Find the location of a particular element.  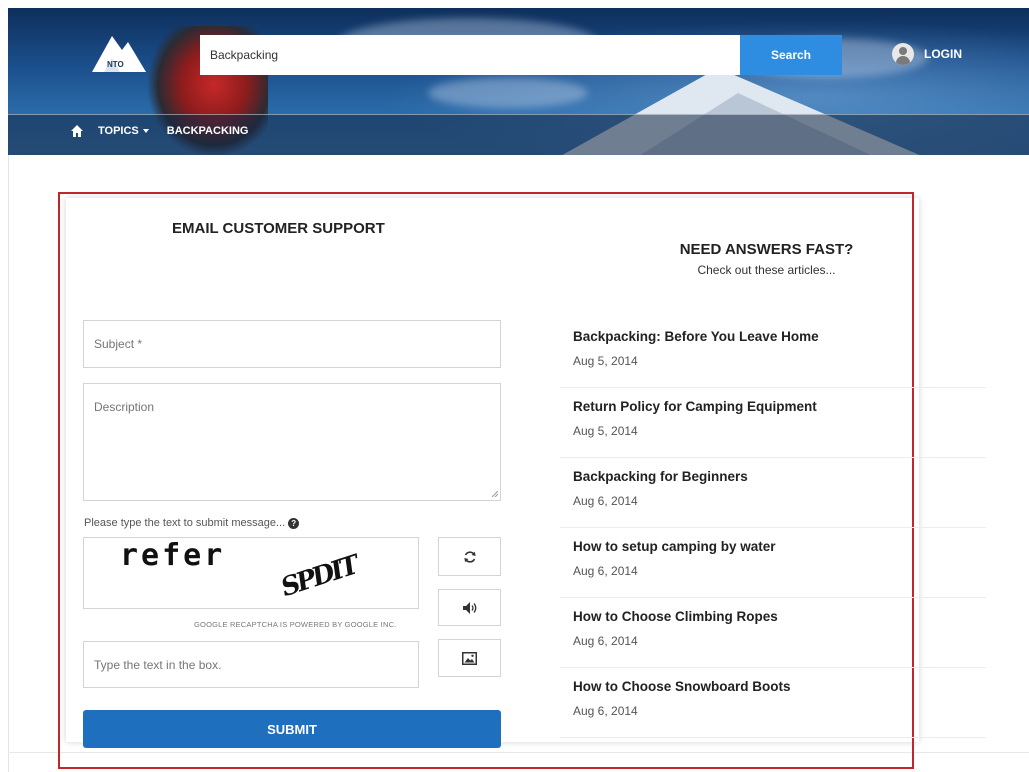

article-title: How to setup camping by water is located at coordinates (674, 546).